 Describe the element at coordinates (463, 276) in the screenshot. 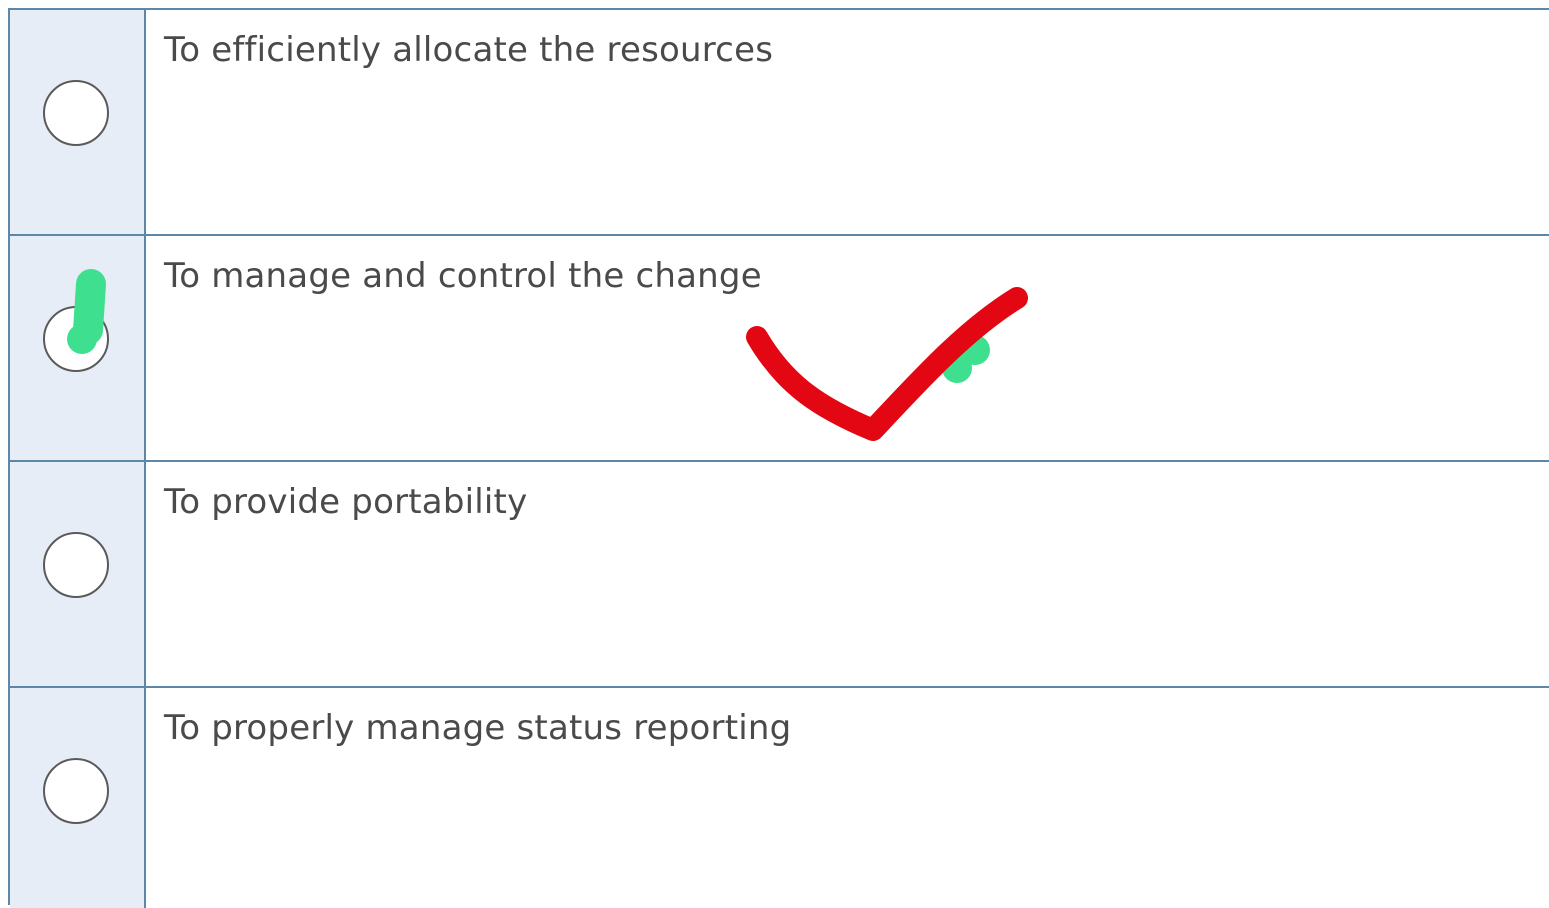

I see `option-label-2: To manage and control the change` at that location.